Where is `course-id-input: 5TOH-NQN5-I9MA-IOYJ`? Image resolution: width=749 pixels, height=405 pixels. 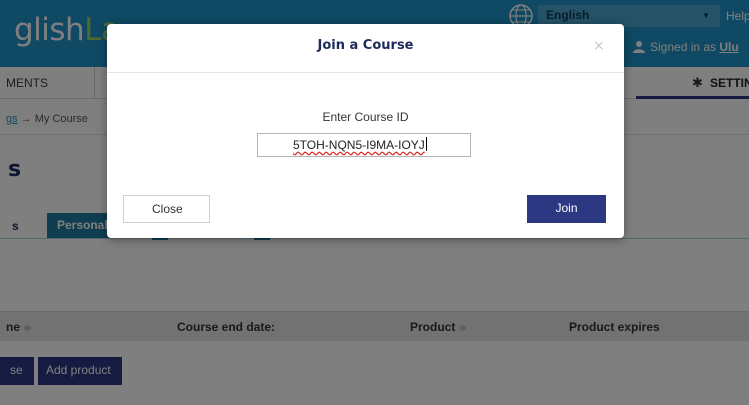
course-id-input: 5TOH-NQN5-I9MA-IOYJ is located at coordinates (364, 145).